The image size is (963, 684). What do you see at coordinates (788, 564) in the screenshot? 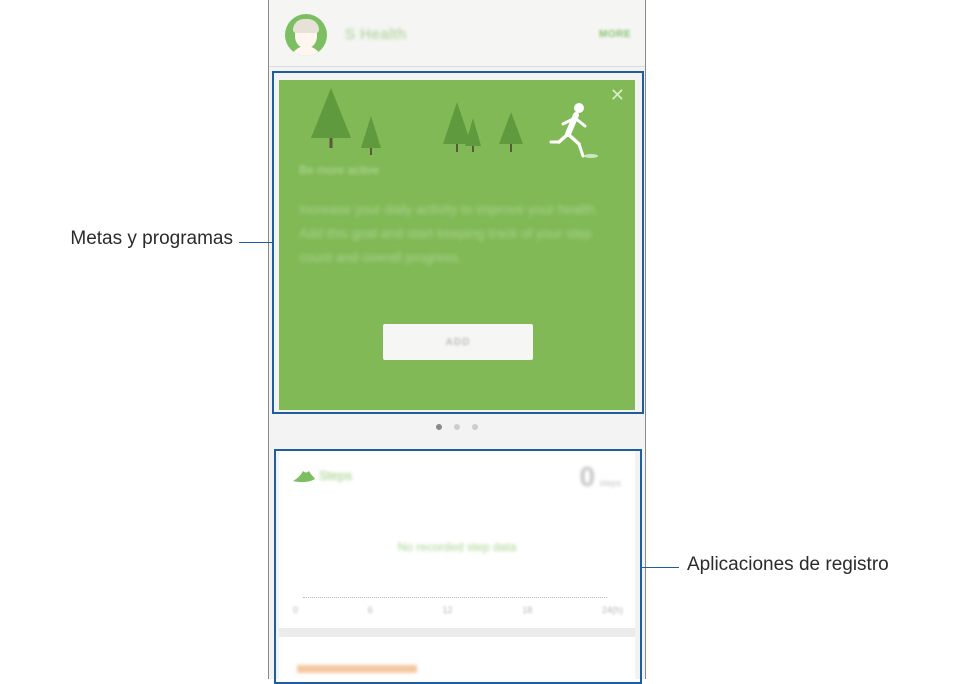
I see `trackers-callout-label: Aplicaciones de registro` at bounding box center [788, 564].